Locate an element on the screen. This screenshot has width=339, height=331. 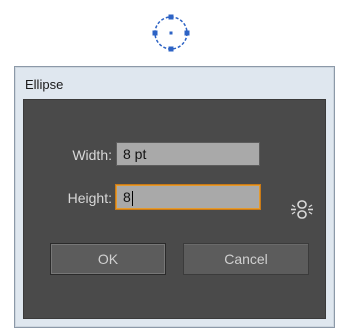
constrain-proportions-icon is located at coordinates (302, 210).